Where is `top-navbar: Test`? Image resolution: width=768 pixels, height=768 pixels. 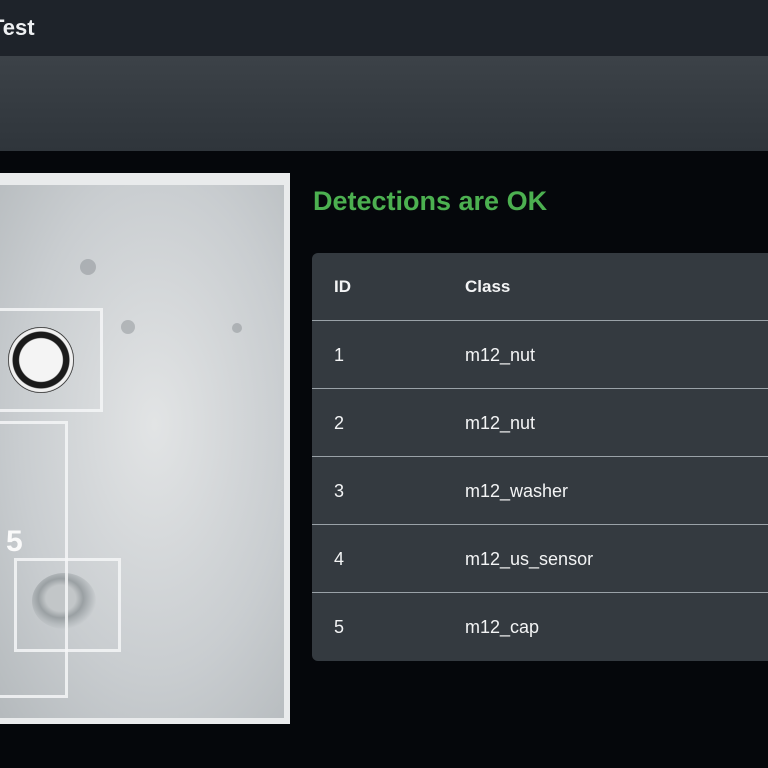 top-navbar: Test is located at coordinates (384, 28).